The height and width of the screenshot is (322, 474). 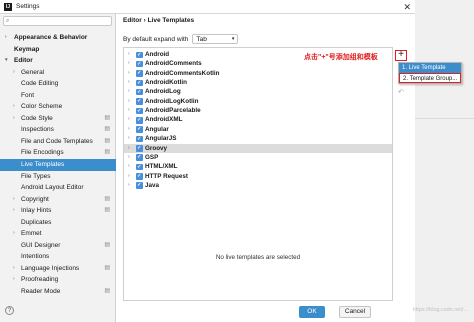 What do you see at coordinates (58, 269) in the screenshot?
I see `sidebar-item: › Language Injections ▤` at bounding box center [58, 269].